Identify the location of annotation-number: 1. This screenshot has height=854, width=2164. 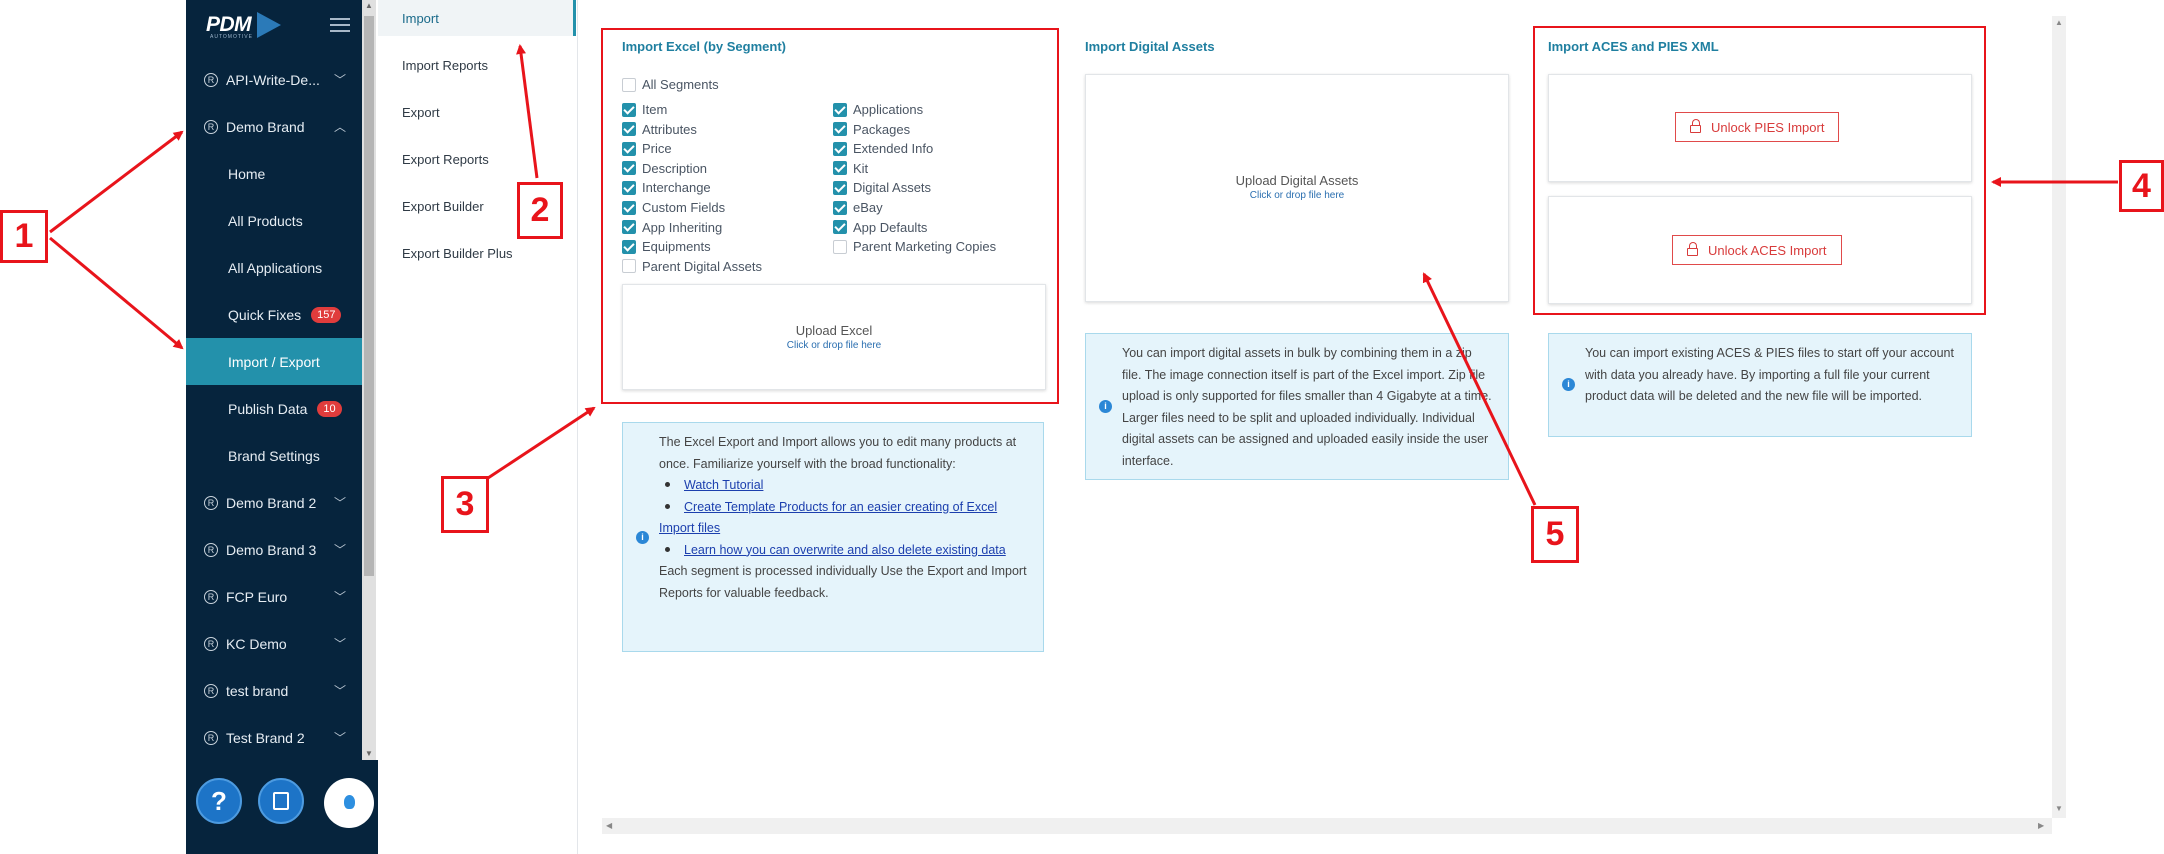
(24, 236).